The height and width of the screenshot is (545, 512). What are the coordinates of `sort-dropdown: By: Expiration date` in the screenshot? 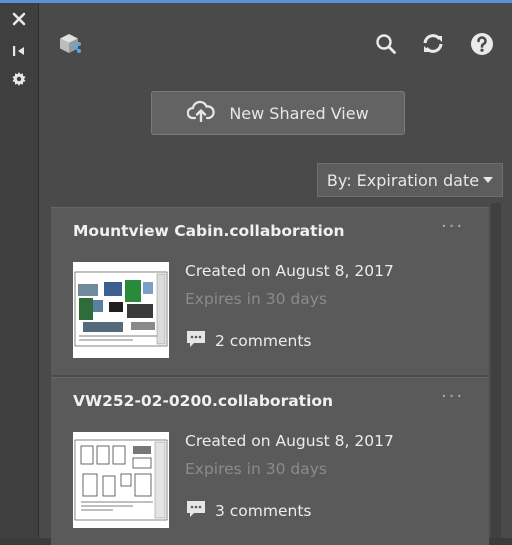 It's located at (410, 180).